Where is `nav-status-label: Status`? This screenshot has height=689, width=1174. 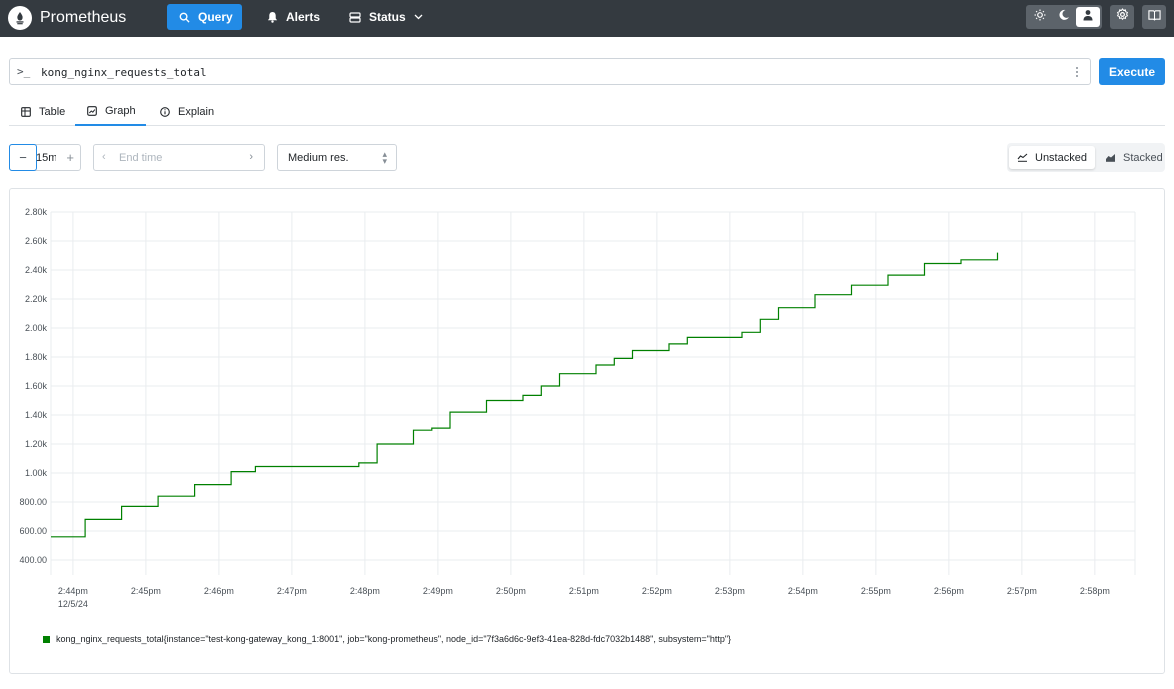 nav-status-label: Status is located at coordinates (387, 17).